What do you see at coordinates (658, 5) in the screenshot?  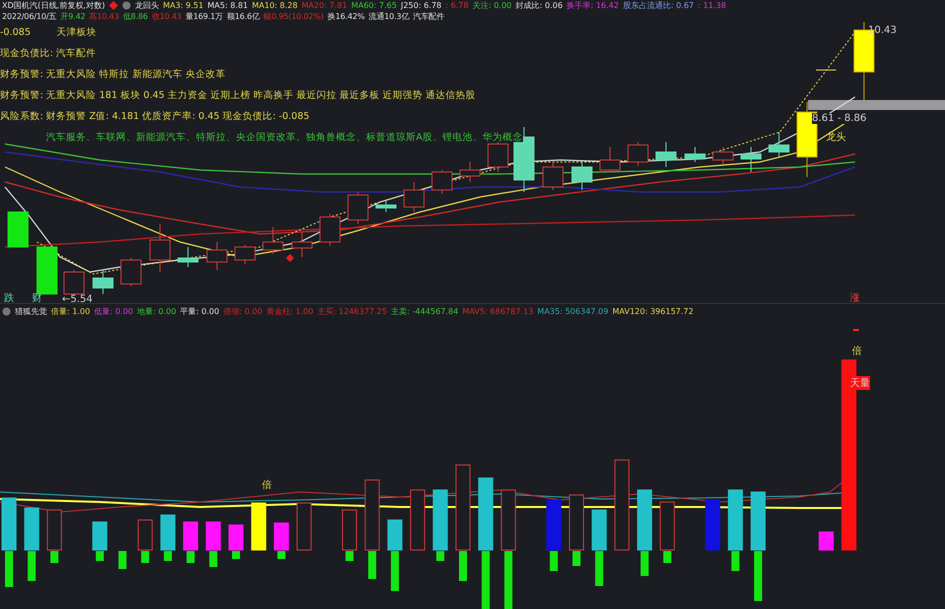 I see `indicator-value: 股东占流通比: 0.67` at bounding box center [658, 5].